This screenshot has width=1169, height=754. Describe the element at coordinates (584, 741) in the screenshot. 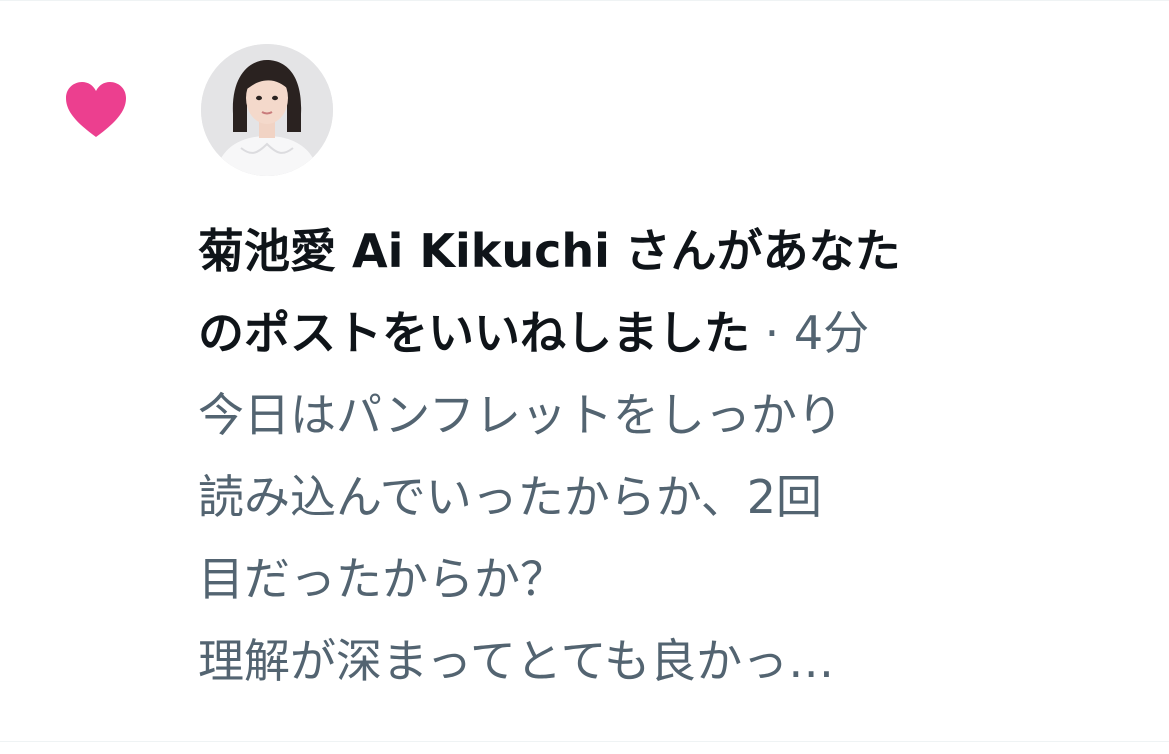

I see `bottom-divider` at that location.